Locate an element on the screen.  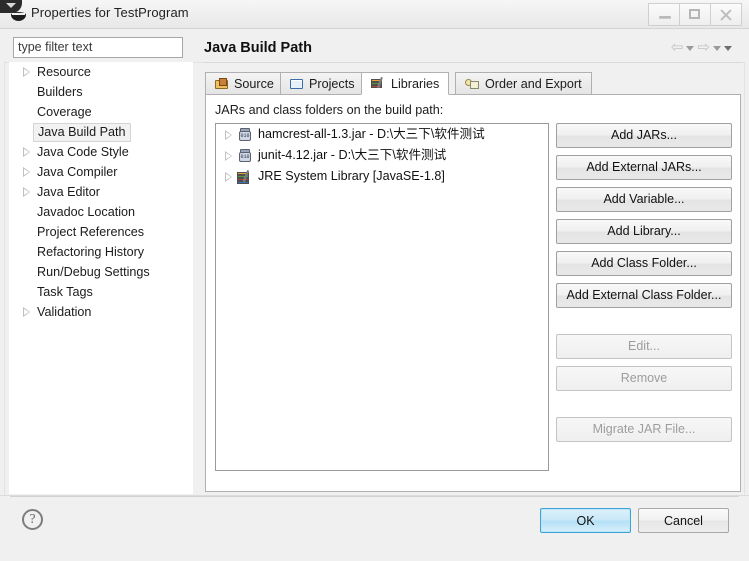
tab-label: Libraries is located at coordinates (415, 83).